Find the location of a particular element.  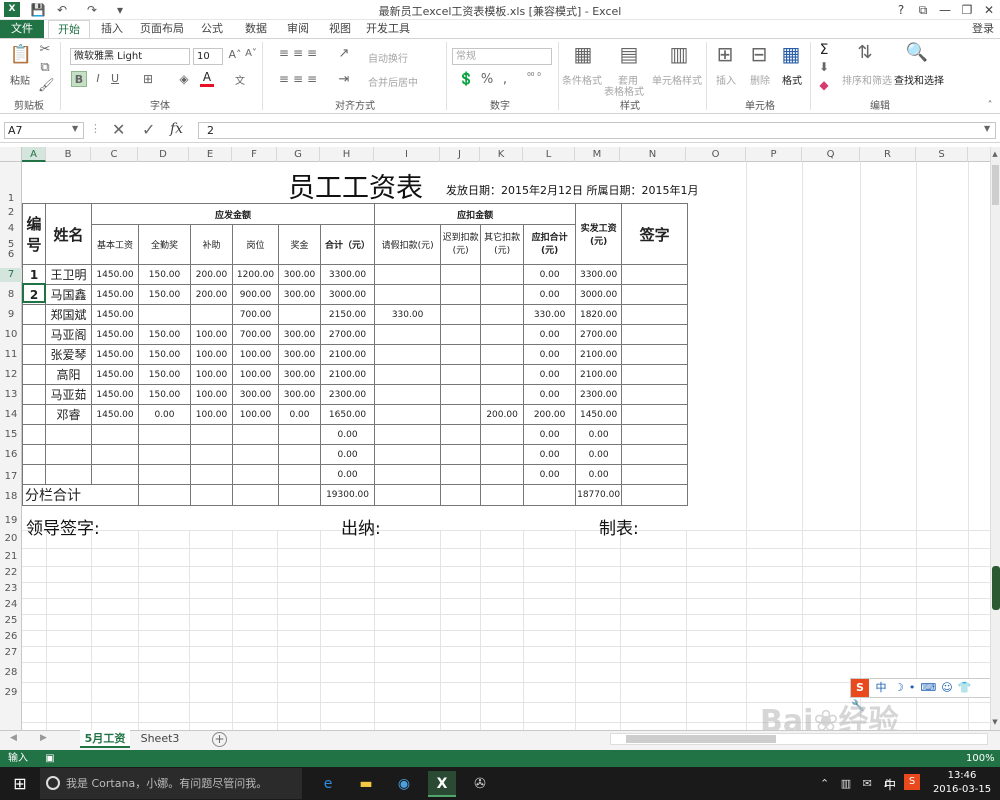

cell-styles-icon: ▥ is located at coordinates (679, 54).